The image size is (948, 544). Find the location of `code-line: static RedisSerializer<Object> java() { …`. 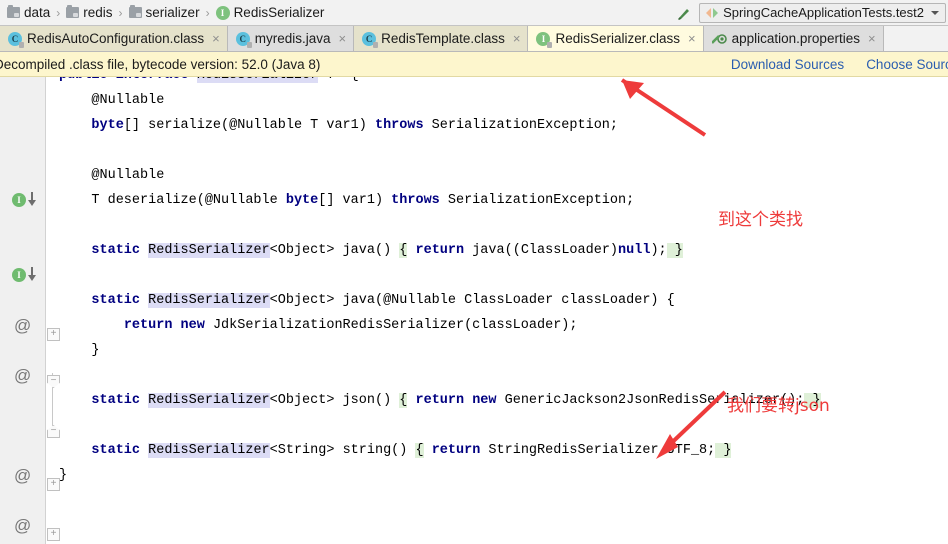

code-line: static RedisSerializer<Object> java() { … is located at coordinates (387, 250).